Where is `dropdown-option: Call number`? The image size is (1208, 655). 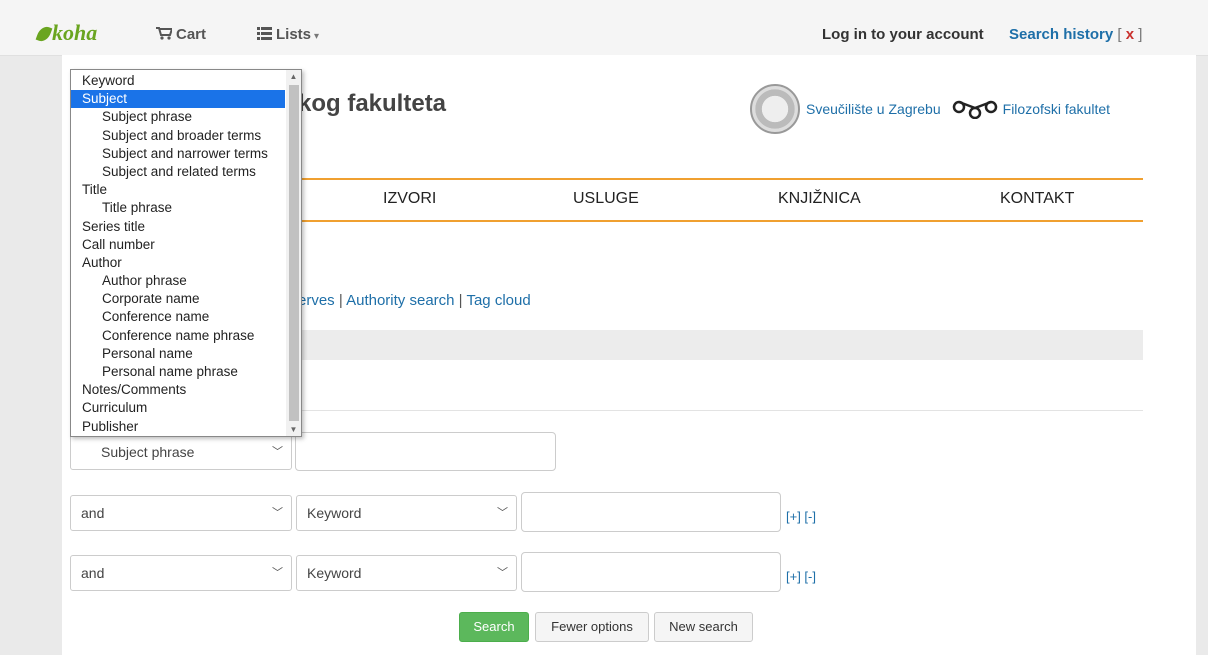 dropdown-option: Call number is located at coordinates (178, 245).